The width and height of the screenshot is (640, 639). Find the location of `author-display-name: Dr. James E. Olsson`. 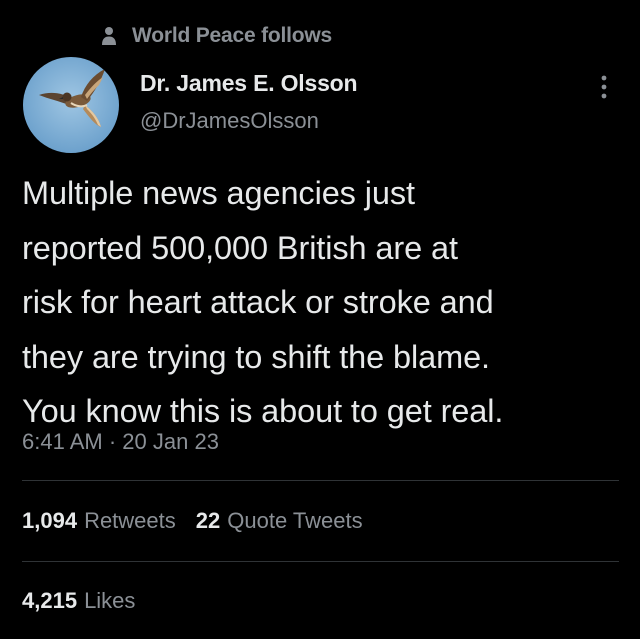

author-display-name: Dr. James E. Olsson is located at coordinates (249, 83).